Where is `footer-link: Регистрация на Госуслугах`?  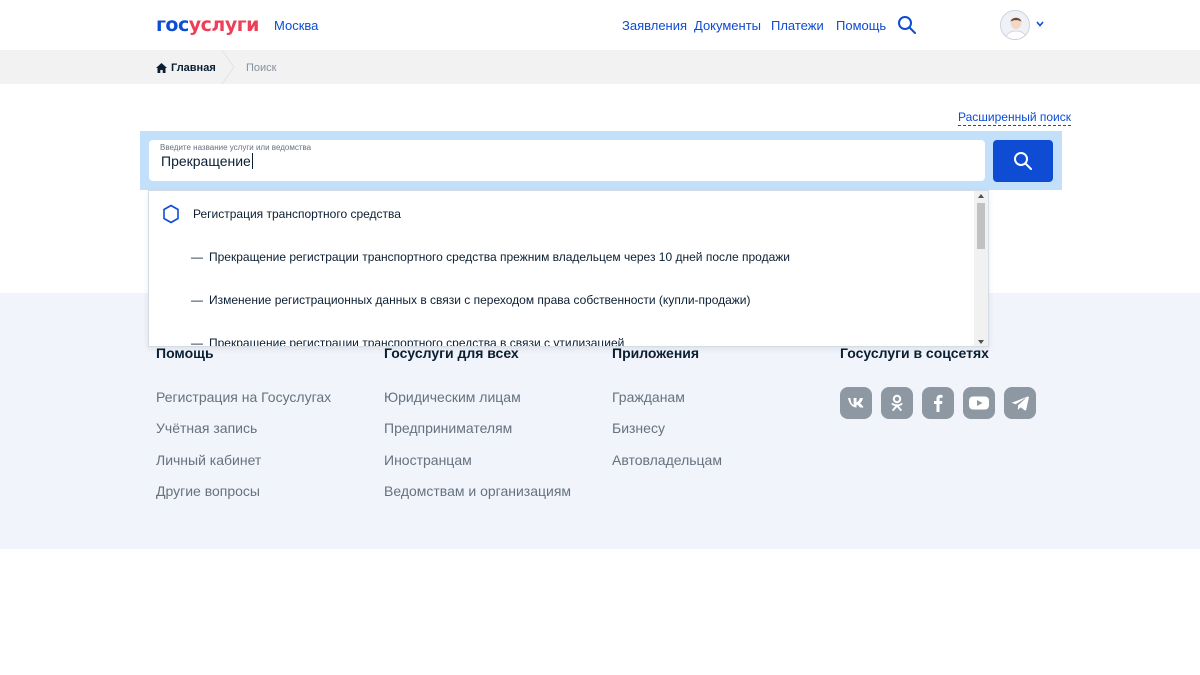 footer-link: Регистрация на Госуслугах is located at coordinates (243, 403).